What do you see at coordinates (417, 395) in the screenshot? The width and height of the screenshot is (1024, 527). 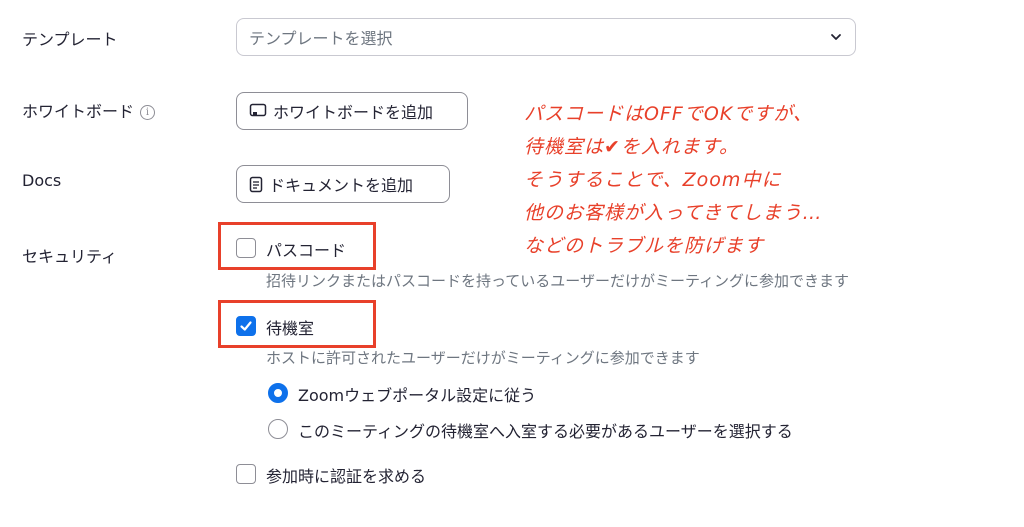 I see `radio-follow-portal-label: Zoomウェブポータル設定に従う` at bounding box center [417, 395].